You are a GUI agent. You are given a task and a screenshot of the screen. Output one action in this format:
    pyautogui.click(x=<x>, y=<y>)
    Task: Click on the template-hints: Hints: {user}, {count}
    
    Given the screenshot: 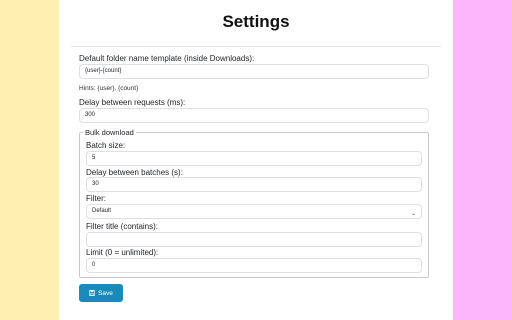 What is the action you would take?
    pyautogui.click(x=109, y=88)
    